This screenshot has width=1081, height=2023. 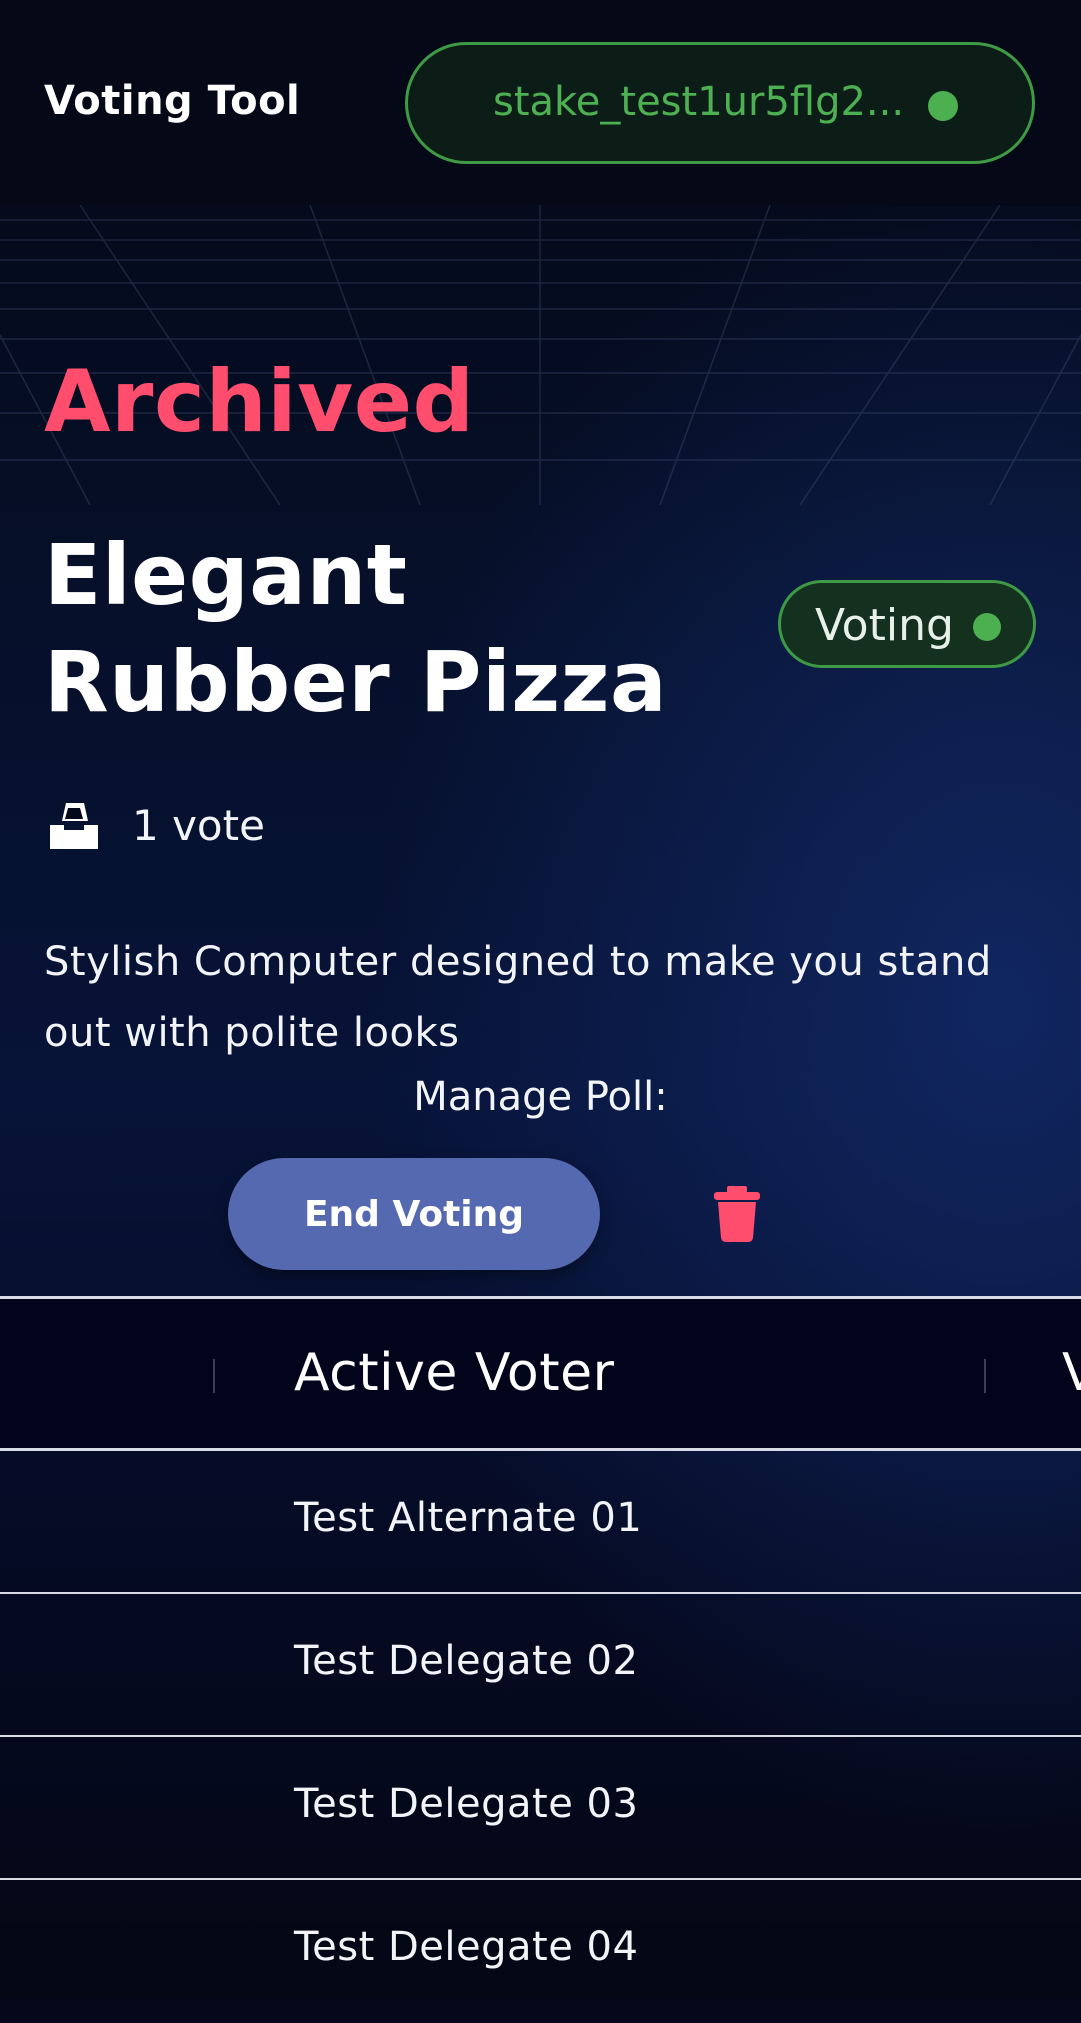 I want to click on status-badge-label: Voting, so click(x=884, y=625).